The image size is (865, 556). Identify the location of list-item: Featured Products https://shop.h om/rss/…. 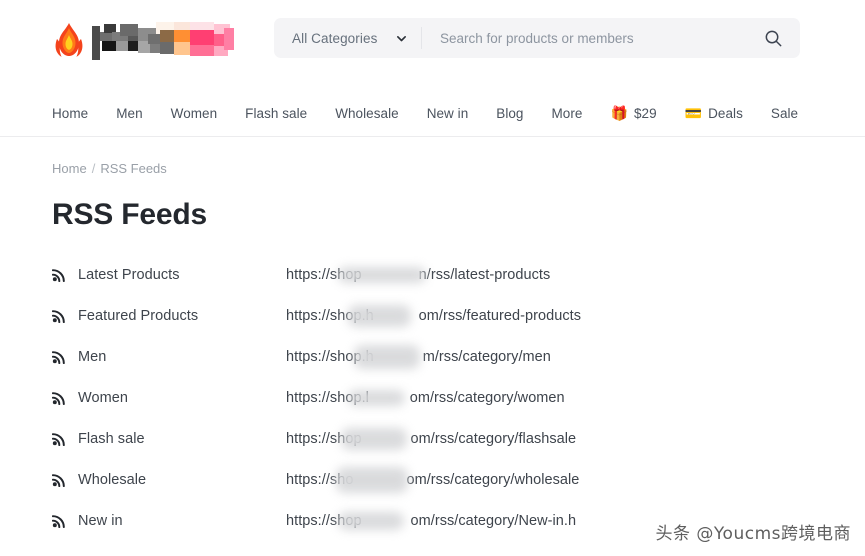
(432, 315).